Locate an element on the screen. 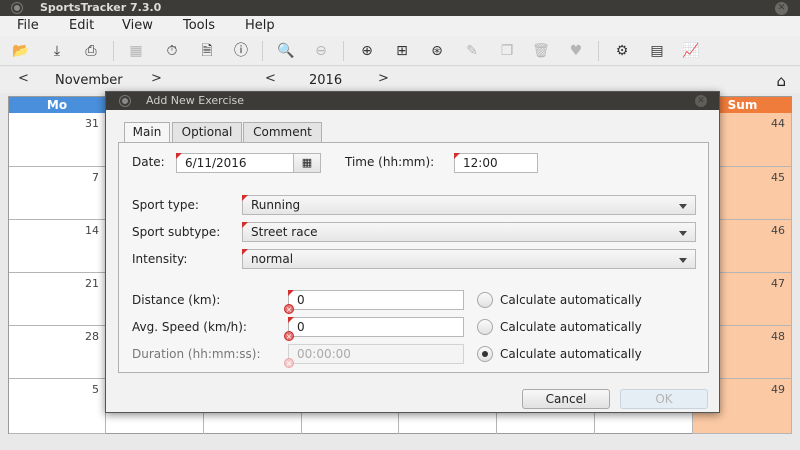 Image resolution: width=800 pixels, height=450 pixels. menu-view: View is located at coordinates (137, 25).